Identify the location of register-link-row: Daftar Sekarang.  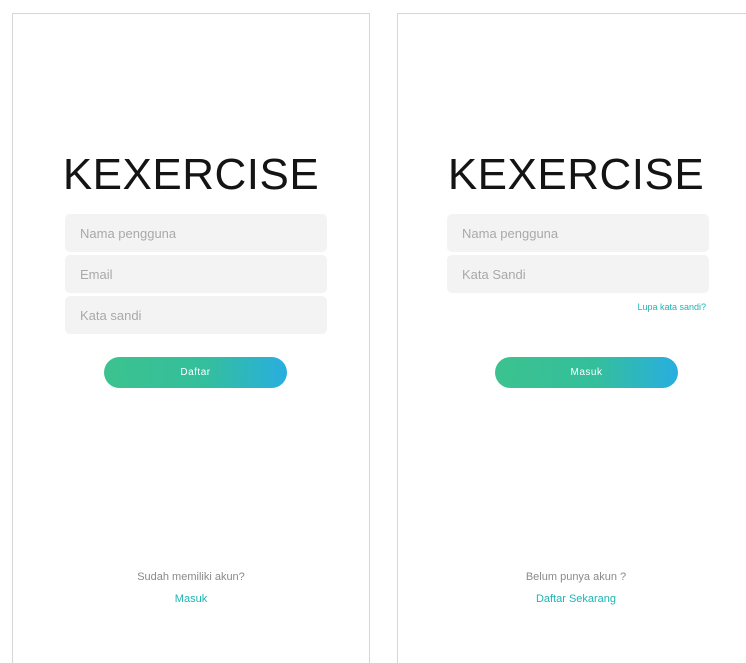
(572, 599).